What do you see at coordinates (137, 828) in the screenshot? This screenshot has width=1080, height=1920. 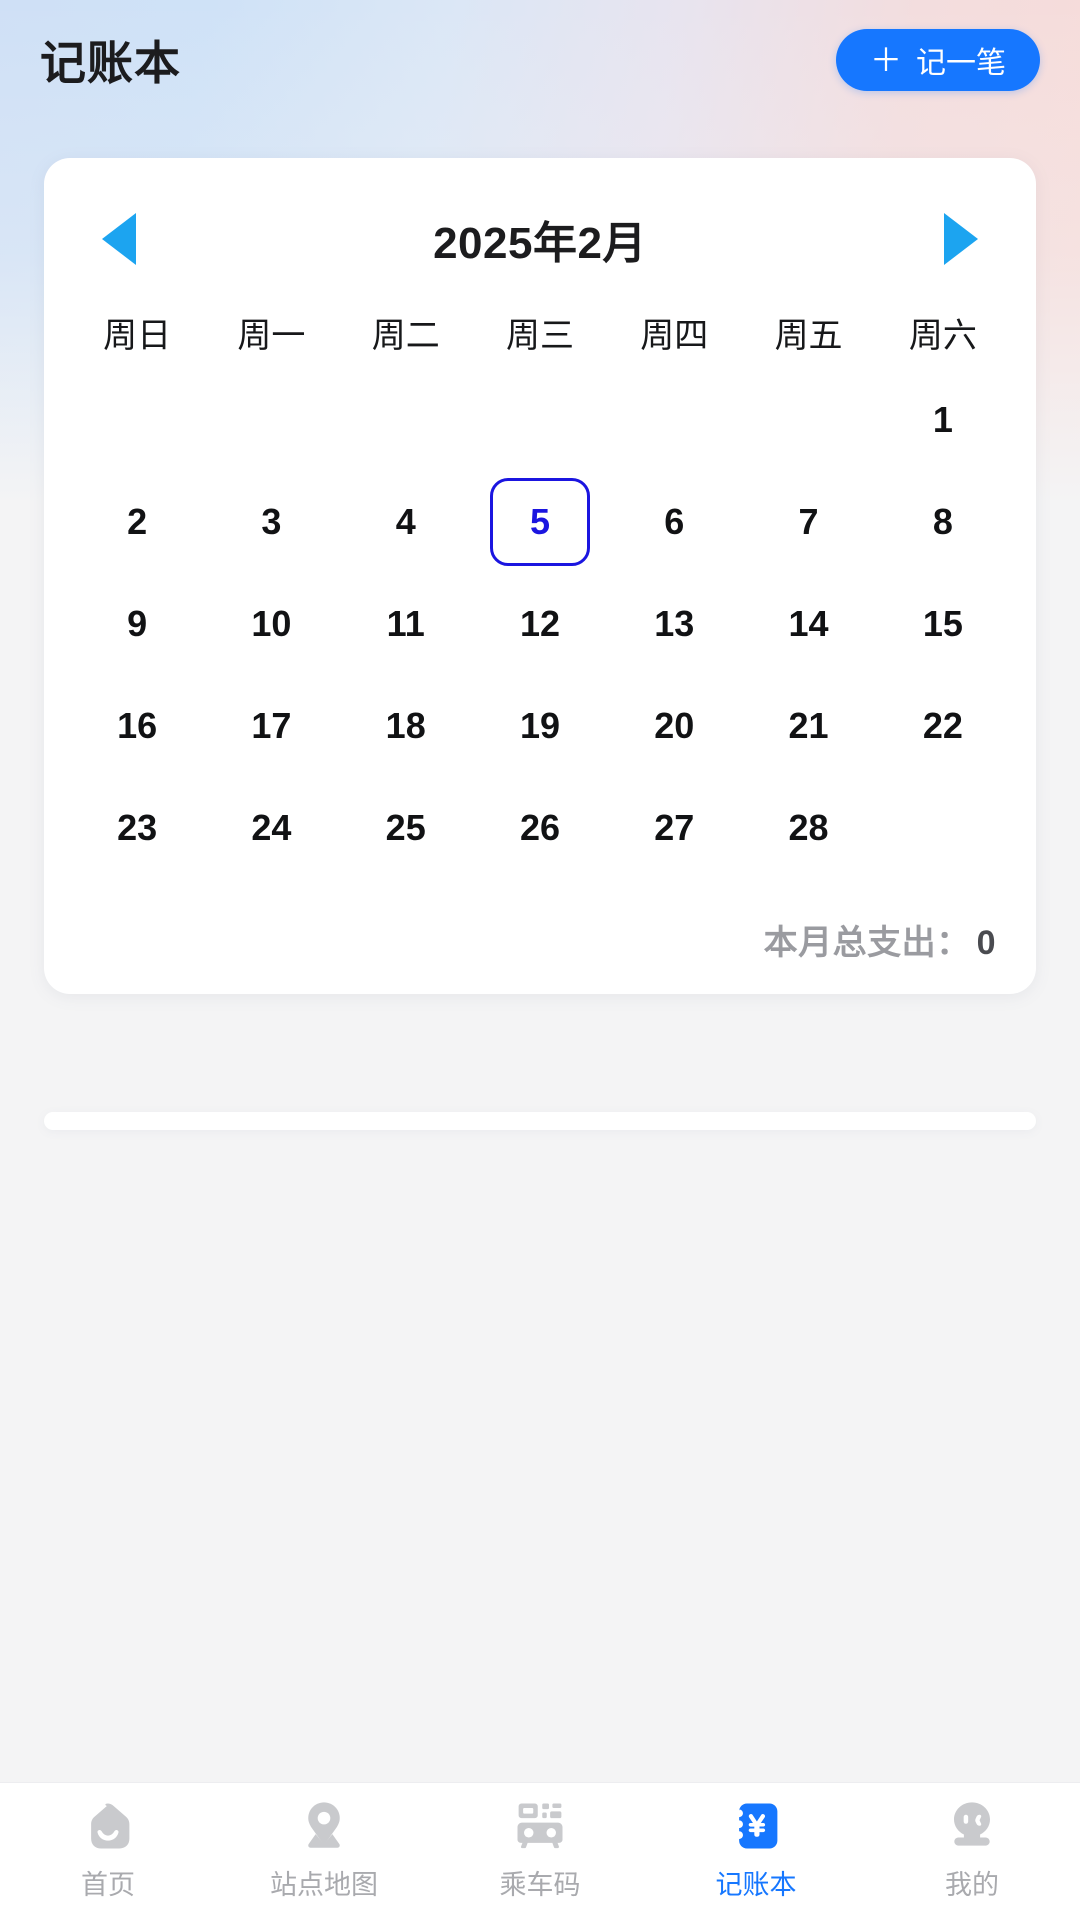 I see `calendar-day: 23` at bounding box center [137, 828].